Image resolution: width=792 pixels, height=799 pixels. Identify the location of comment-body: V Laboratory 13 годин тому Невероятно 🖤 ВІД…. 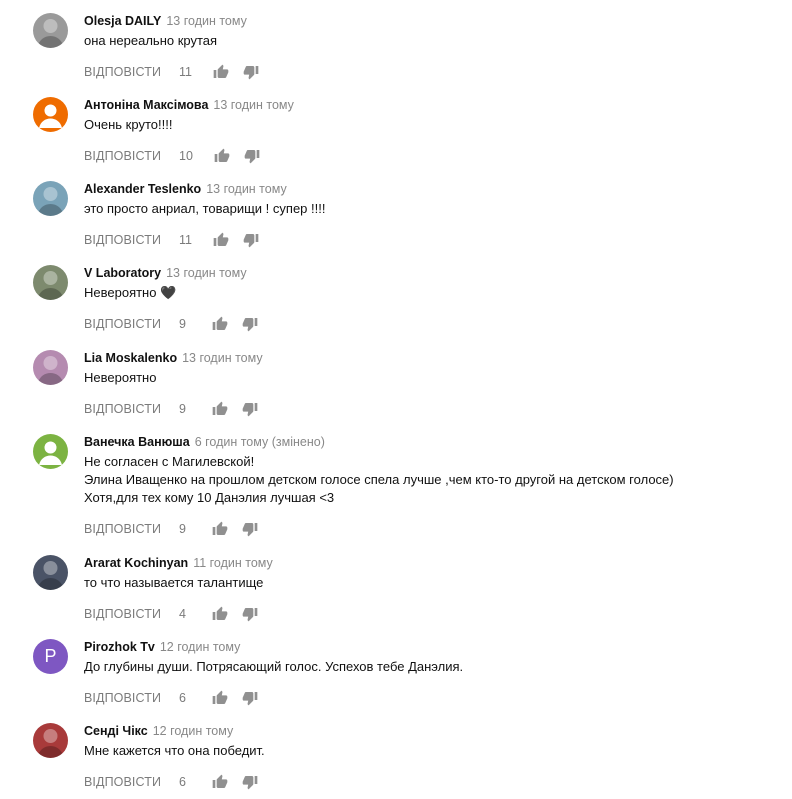
(429, 299).